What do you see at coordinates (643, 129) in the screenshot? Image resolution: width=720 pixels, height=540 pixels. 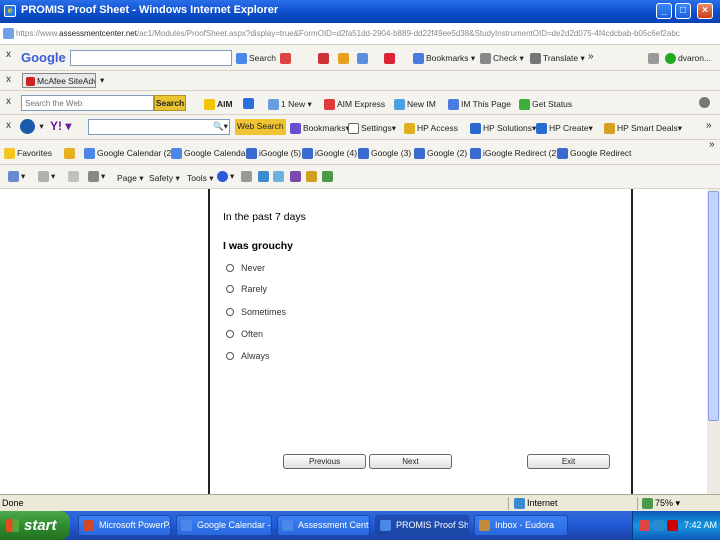 I see `hp-smart-deals-button: HP Smart Deals▾` at bounding box center [643, 129].